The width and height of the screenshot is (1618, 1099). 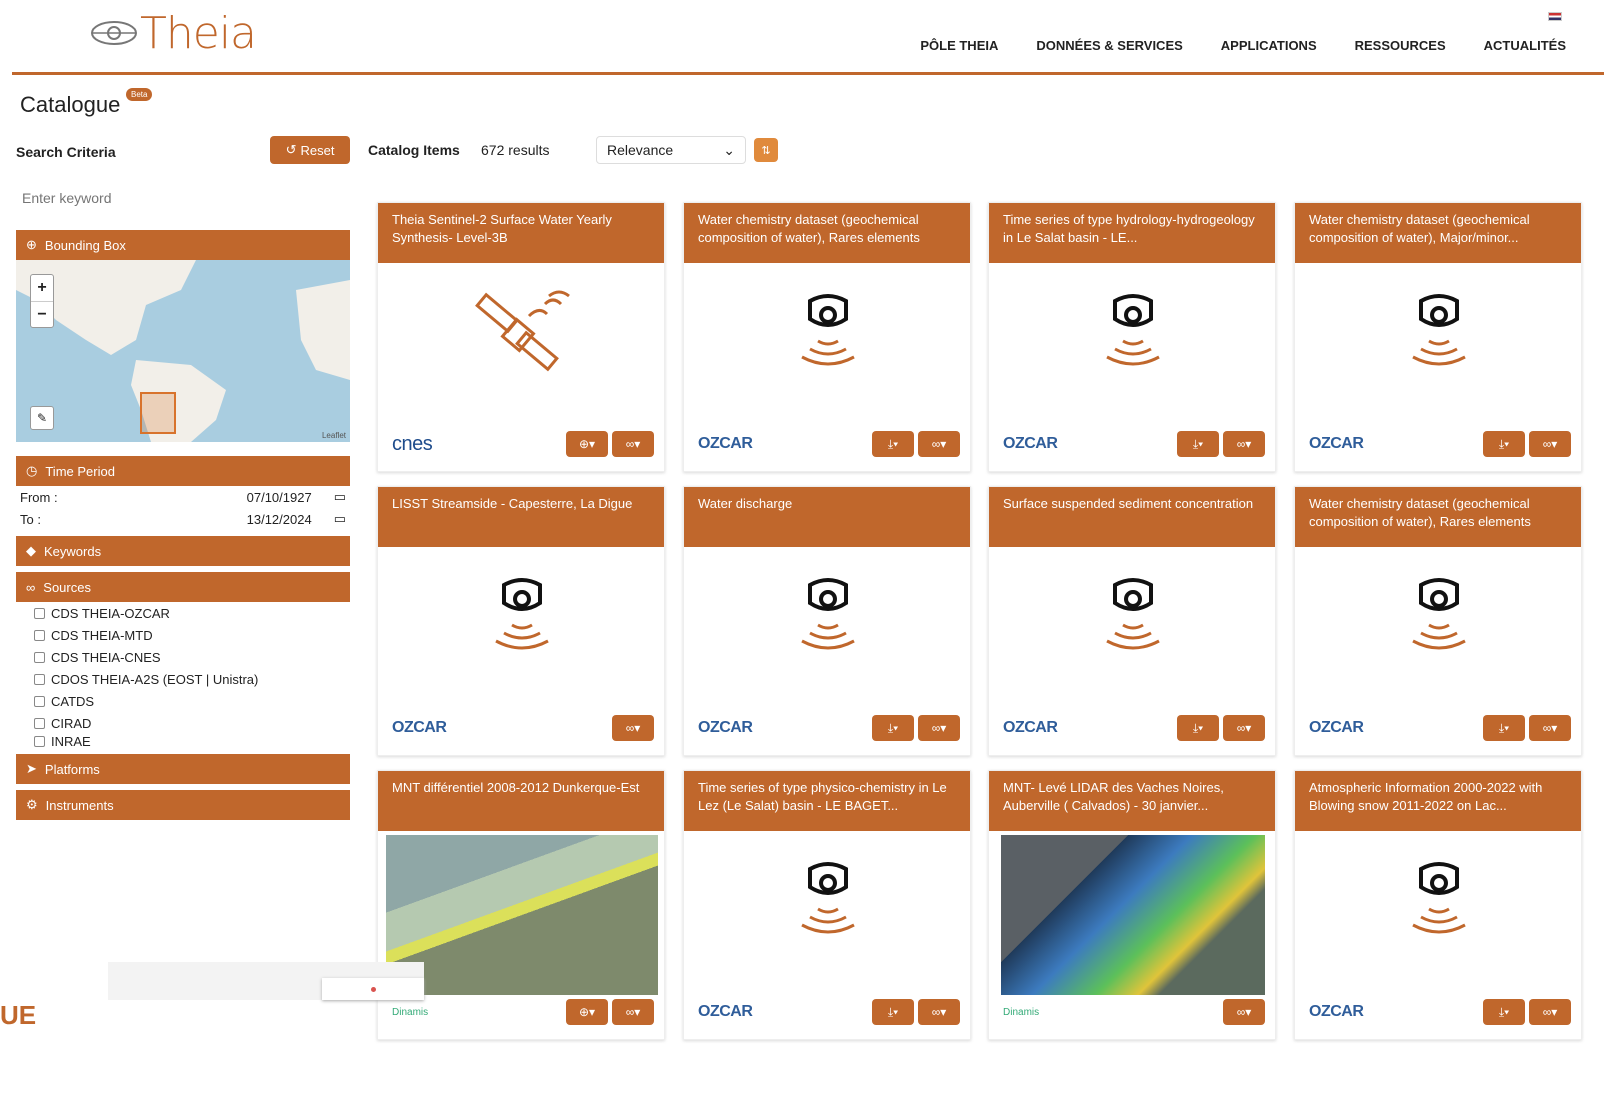 I want to click on card-title: Water discharge, so click(x=827, y=517).